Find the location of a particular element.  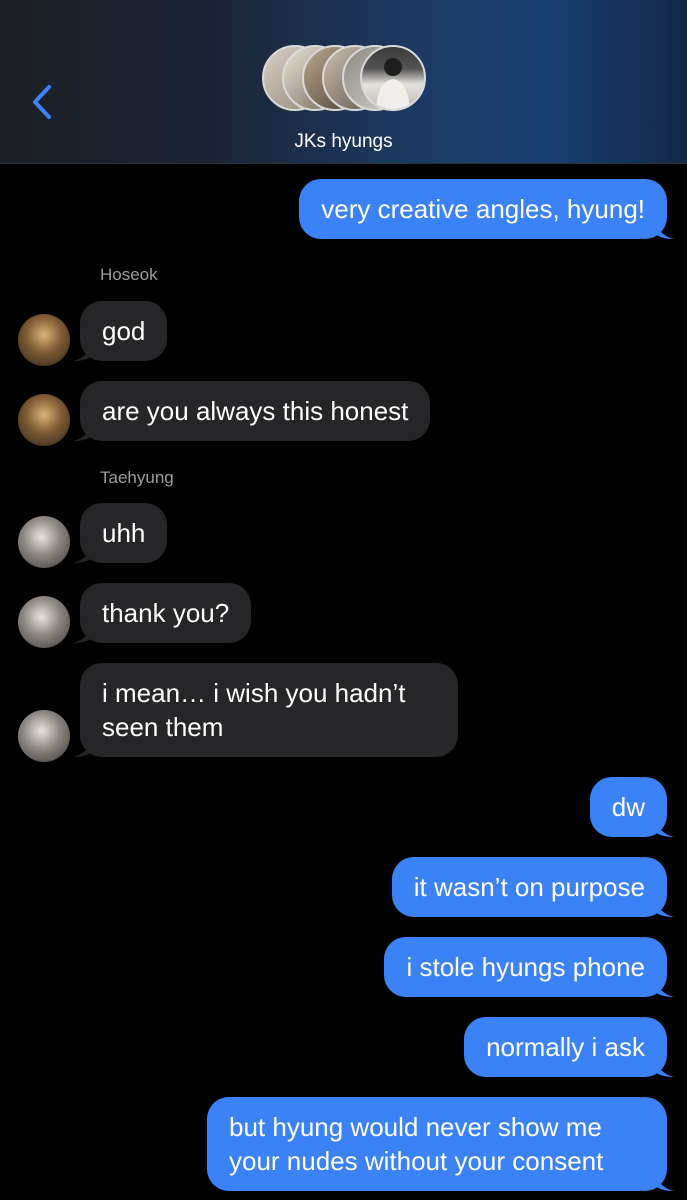

message-text: i mean… i wish you hadn’t seen them is located at coordinates (254, 710).